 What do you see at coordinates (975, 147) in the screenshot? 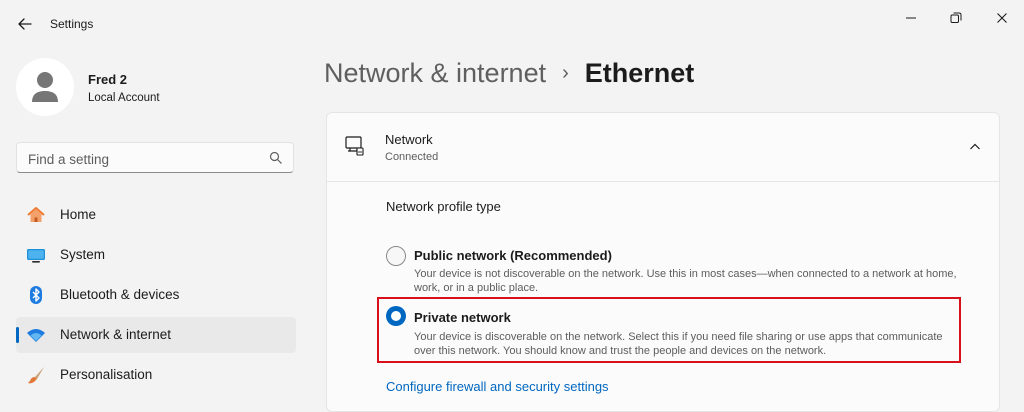
I see `chevron-up-icon` at bounding box center [975, 147].